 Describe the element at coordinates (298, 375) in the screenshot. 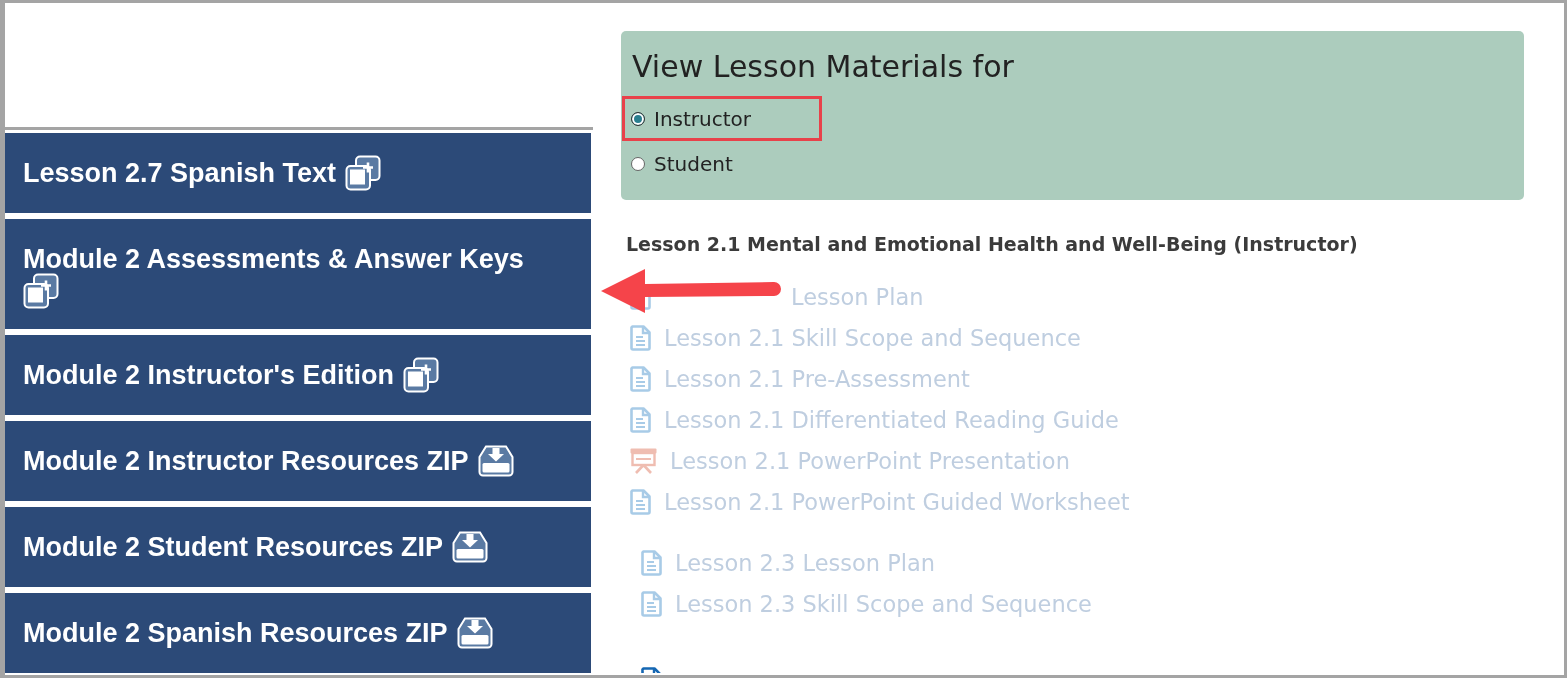

I see `resource-button: Module 2 Instructor's Edition` at that location.